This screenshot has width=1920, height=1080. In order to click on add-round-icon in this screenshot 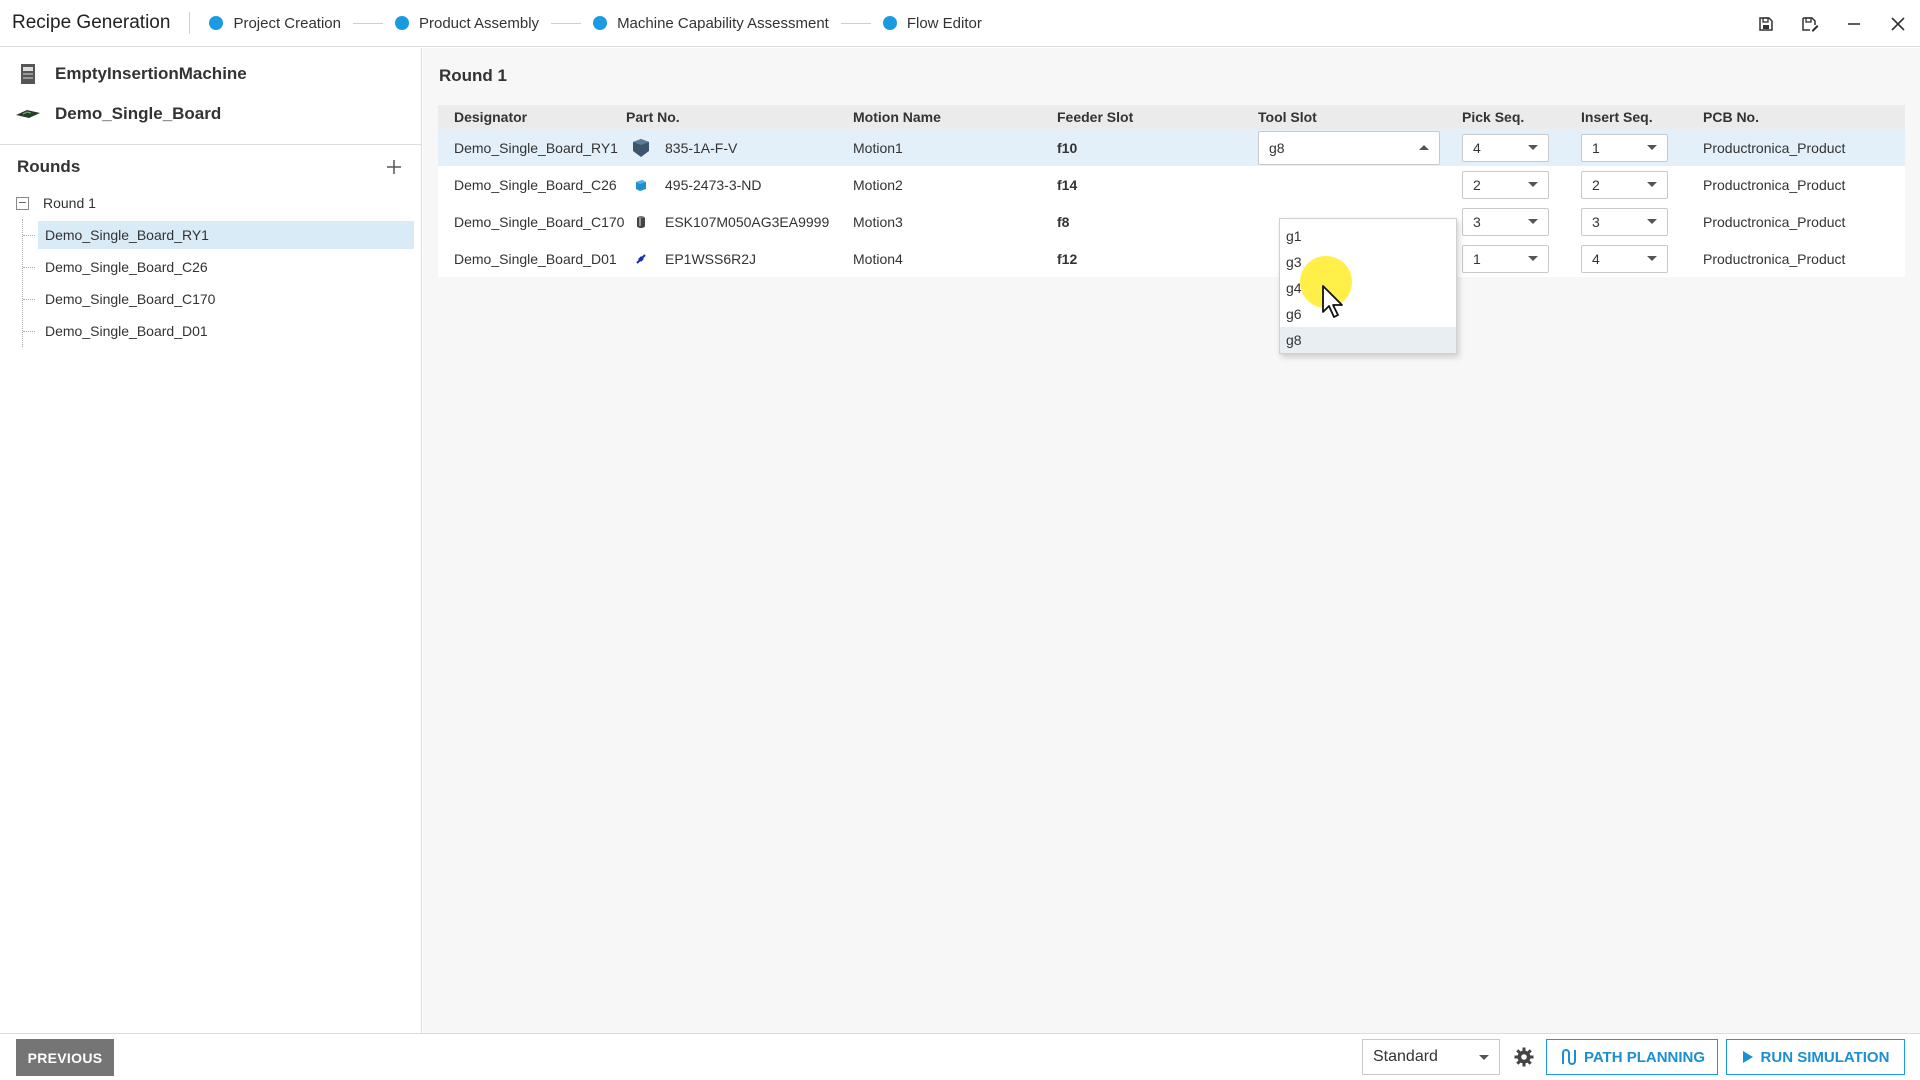, I will do `click(394, 167)`.